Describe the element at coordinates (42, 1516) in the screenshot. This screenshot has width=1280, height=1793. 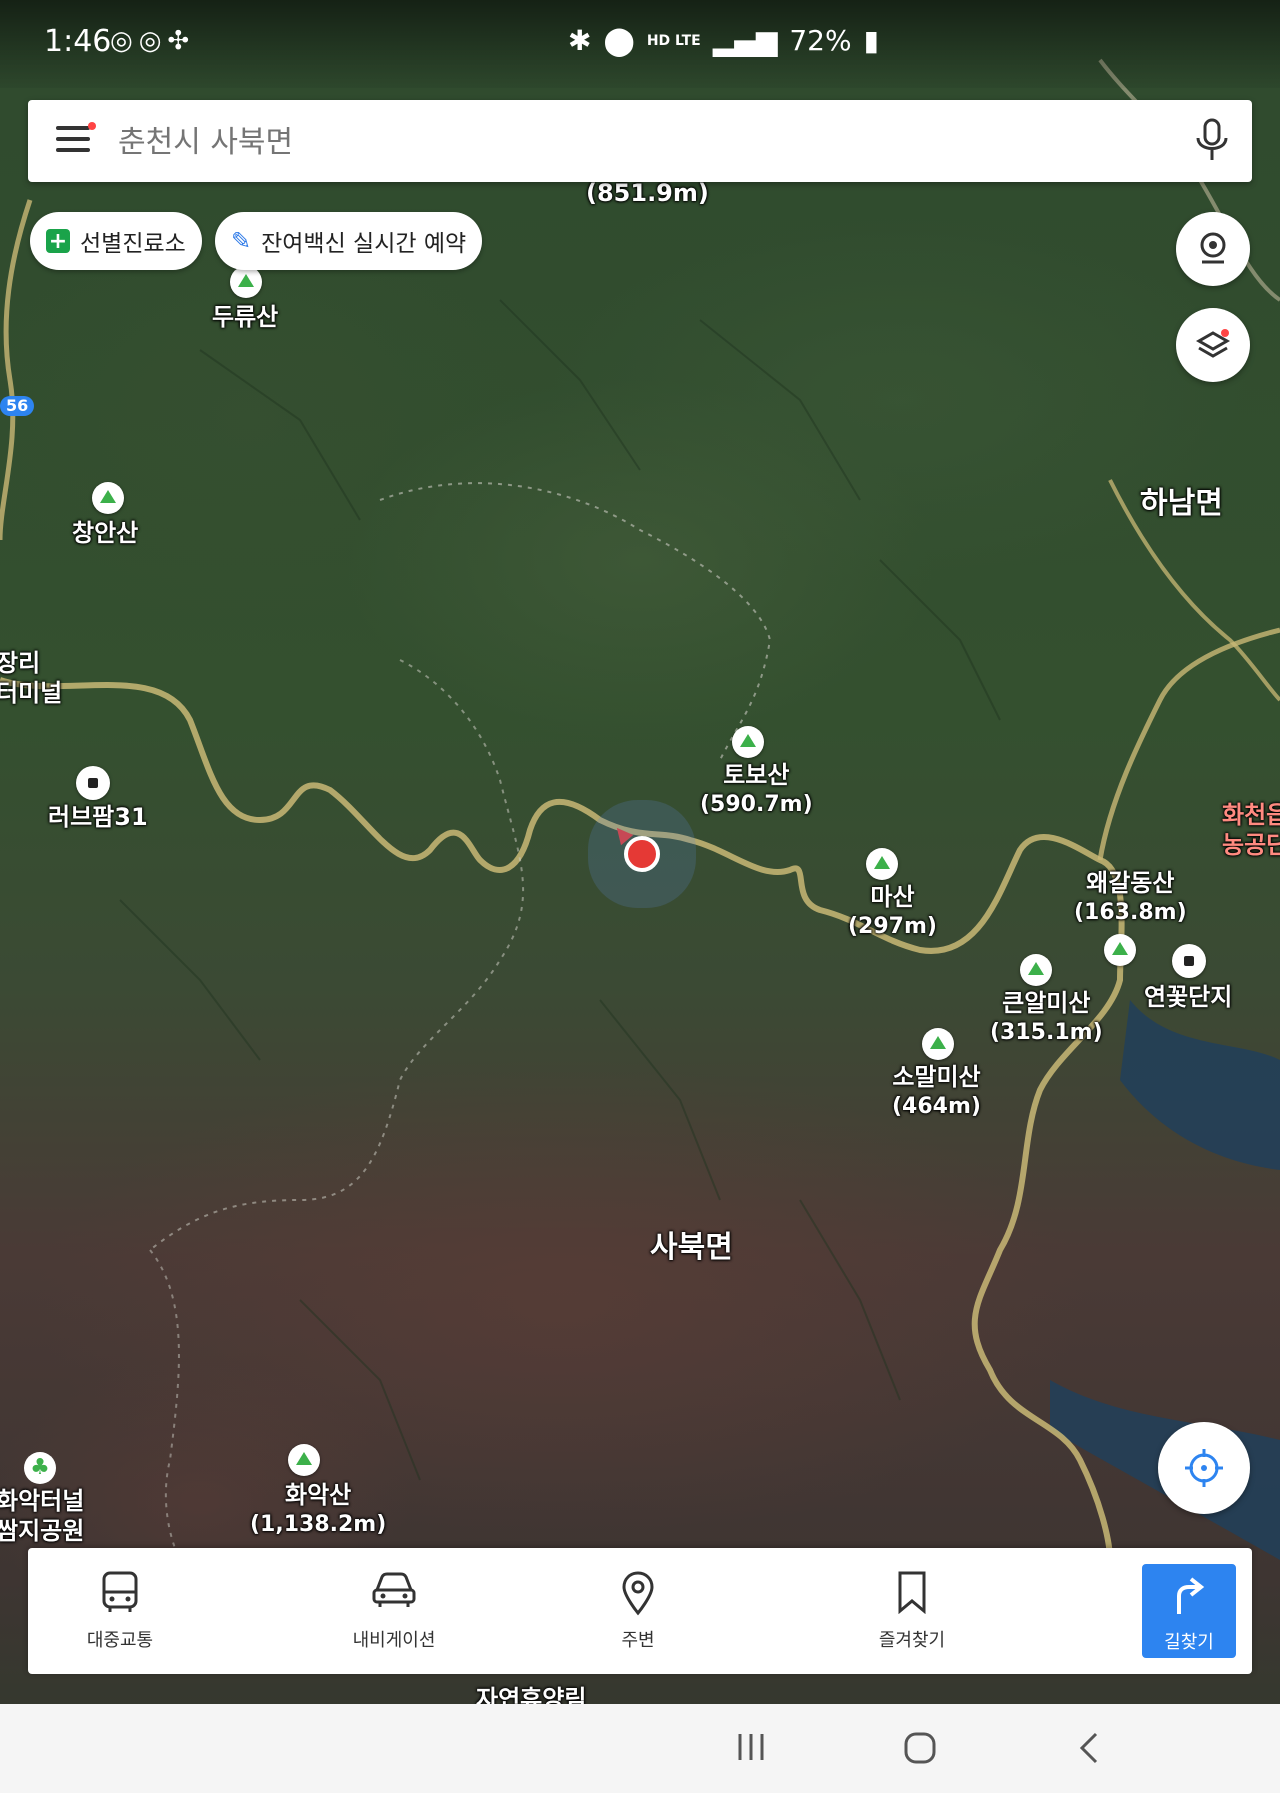
I see `map-label-hwaak-tunnel: 화악터널 쌈지공원` at that location.